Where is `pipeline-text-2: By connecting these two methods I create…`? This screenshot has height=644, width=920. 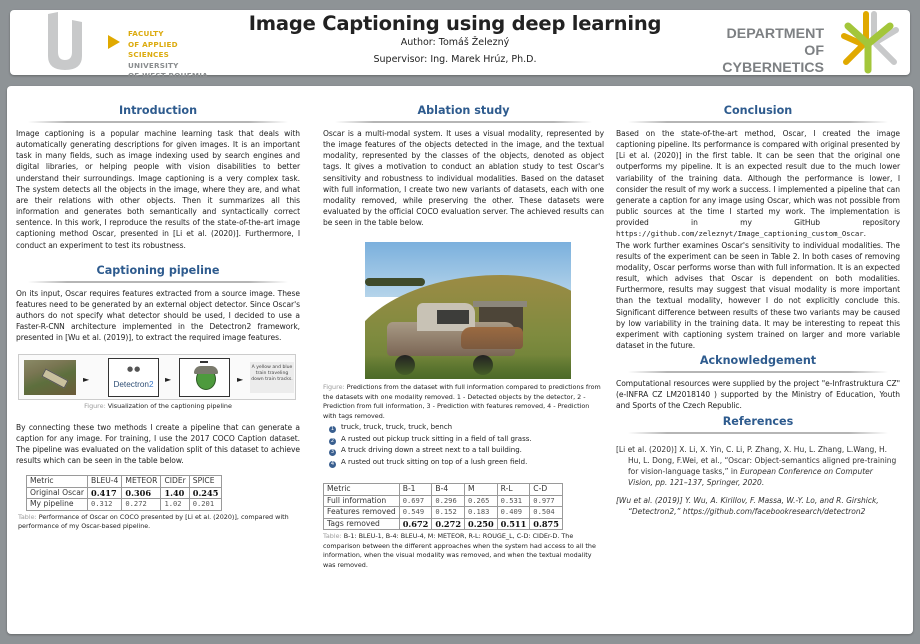 pipeline-text-2: By connecting these two methods I create… is located at coordinates (158, 443).